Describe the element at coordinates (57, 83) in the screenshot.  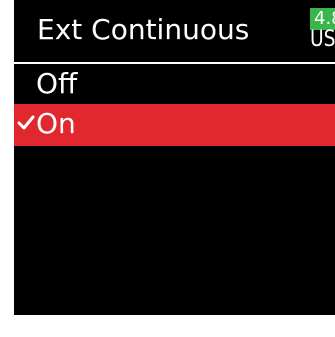
I see `option-off-label: Off` at that location.